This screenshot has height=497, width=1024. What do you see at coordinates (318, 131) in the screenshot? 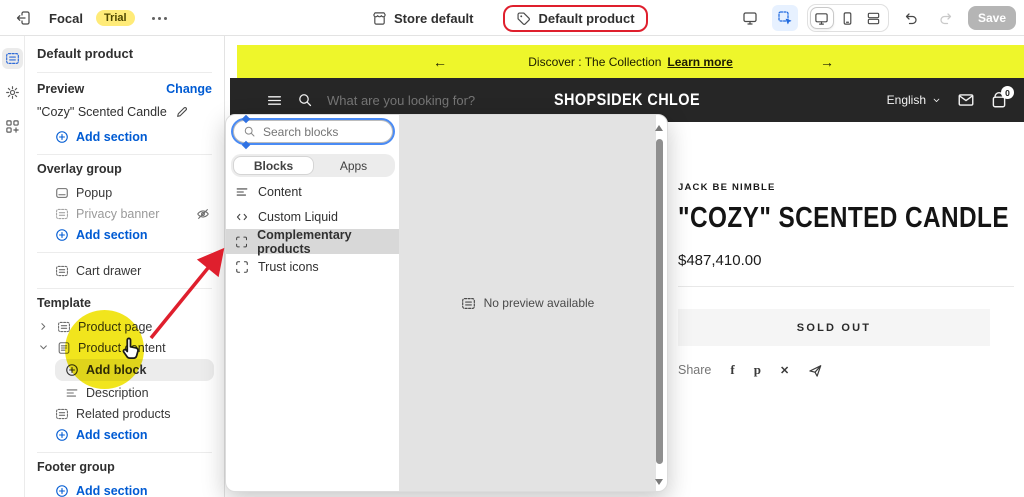
I see `search-blocks-input` at bounding box center [318, 131].